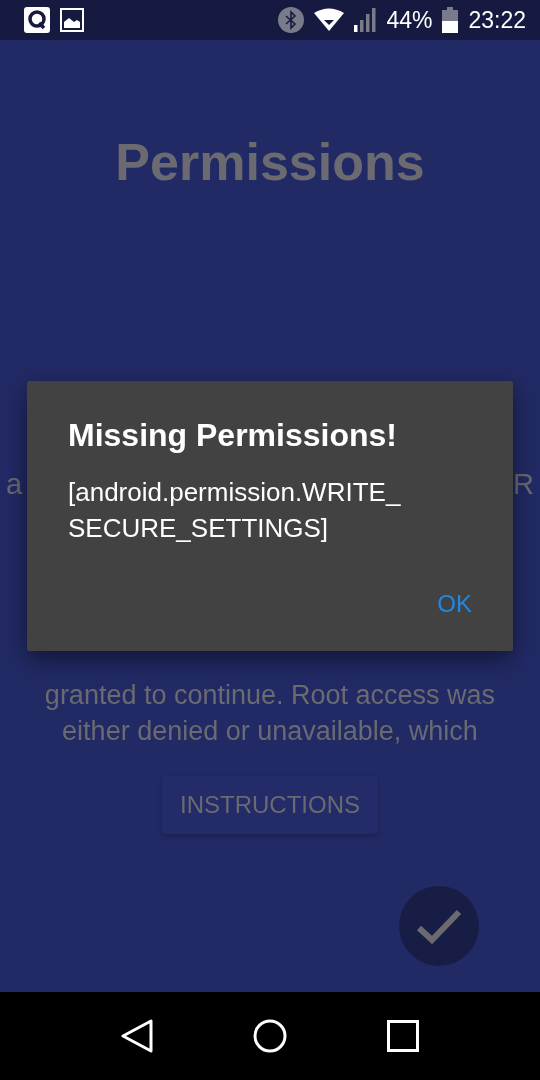 Image resolution: width=540 pixels, height=1080 pixels. Describe the element at coordinates (270, 805) in the screenshot. I see `instructions-button: INSTRUCTIONS` at that location.